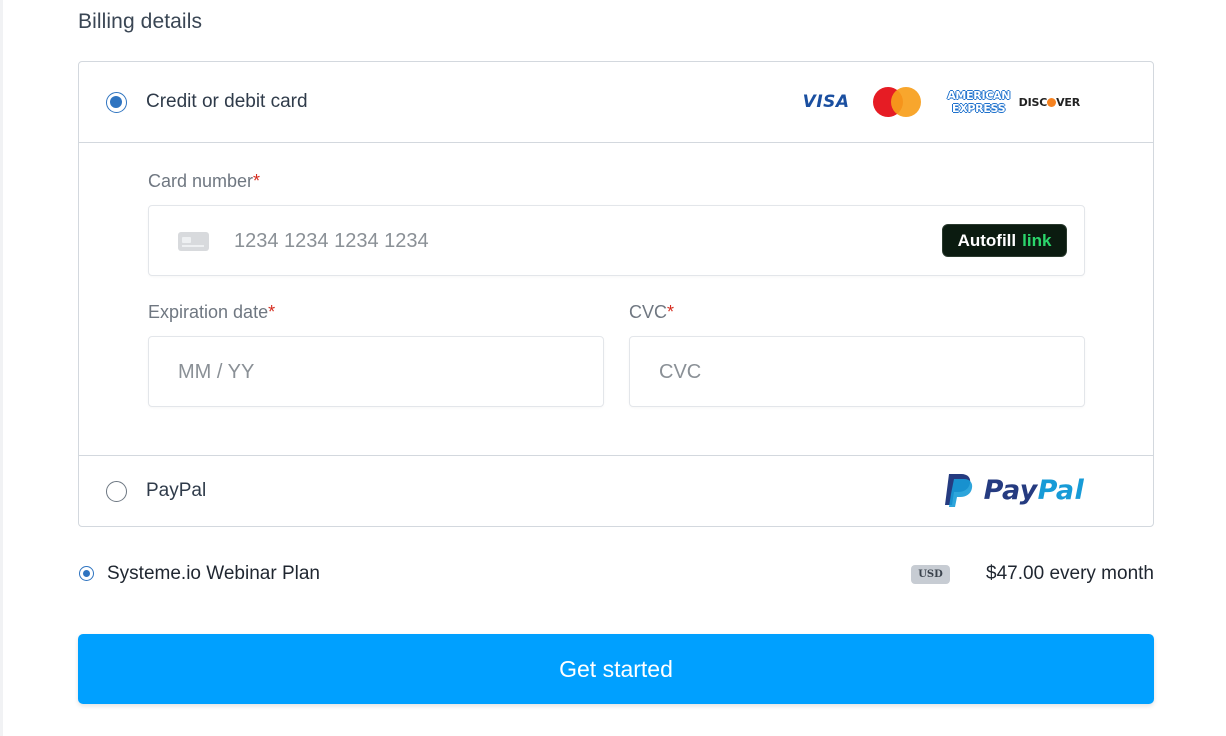 The width and height of the screenshot is (1226, 736). What do you see at coordinates (213, 573) in the screenshot?
I see `plan-name: Systeme.io Webinar Plan` at bounding box center [213, 573].